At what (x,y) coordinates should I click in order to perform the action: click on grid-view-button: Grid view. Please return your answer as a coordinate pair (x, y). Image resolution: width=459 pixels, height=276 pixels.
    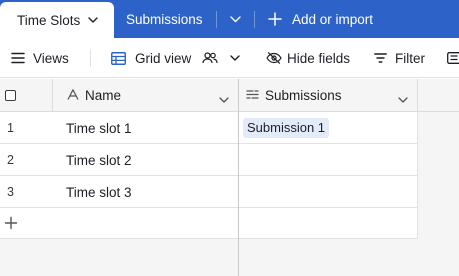
    Looking at the image, I should click on (175, 58).